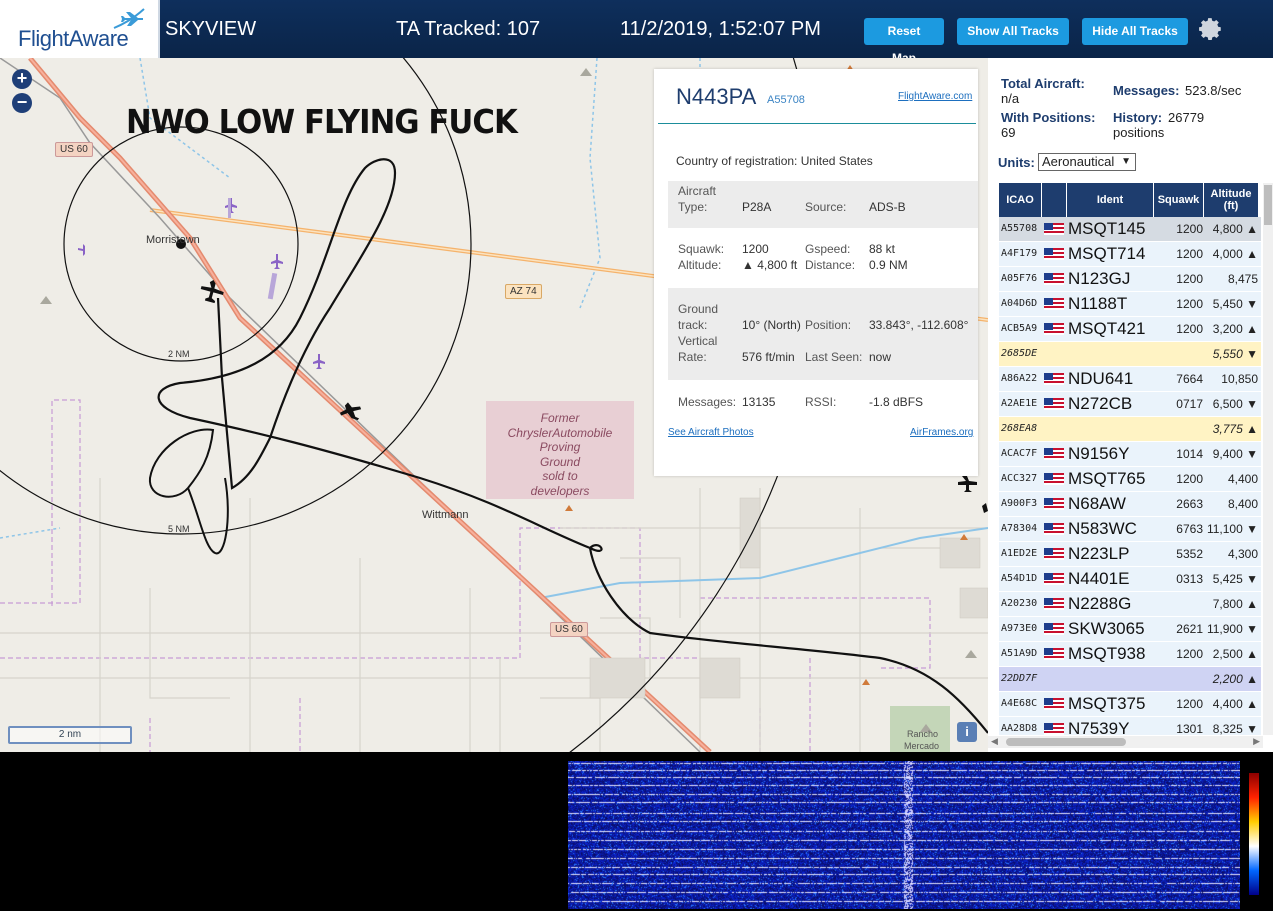 The image size is (1273, 911). I want to click on table-row: AA28D8 N7539Y 1301 8,325 ▼, so click(1130, 726).